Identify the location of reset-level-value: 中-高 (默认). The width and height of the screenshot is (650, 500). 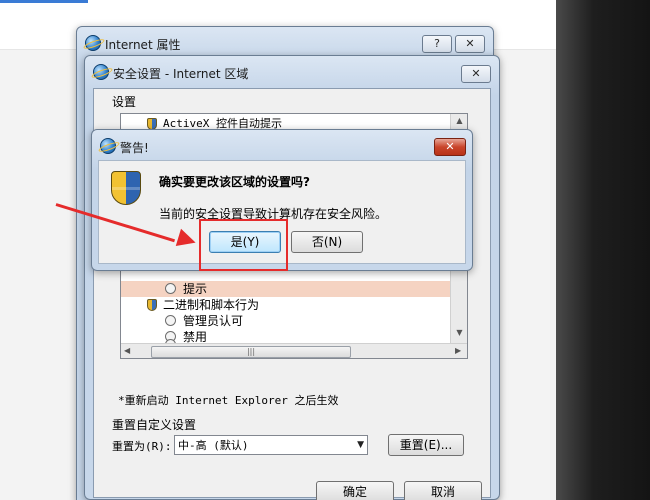
(213, 445).